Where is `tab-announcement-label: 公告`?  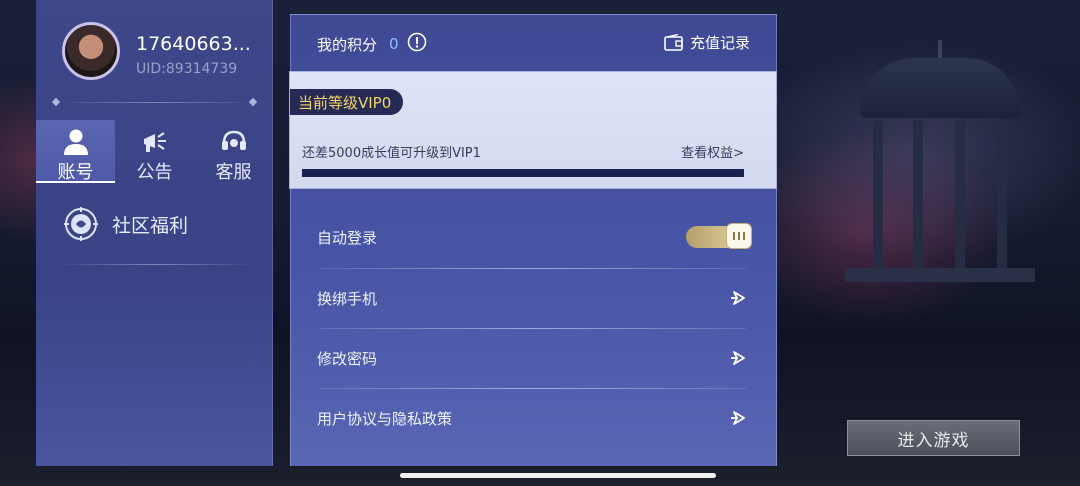 tab-announcement-label: 公告 is located at coordinates (154, 172).